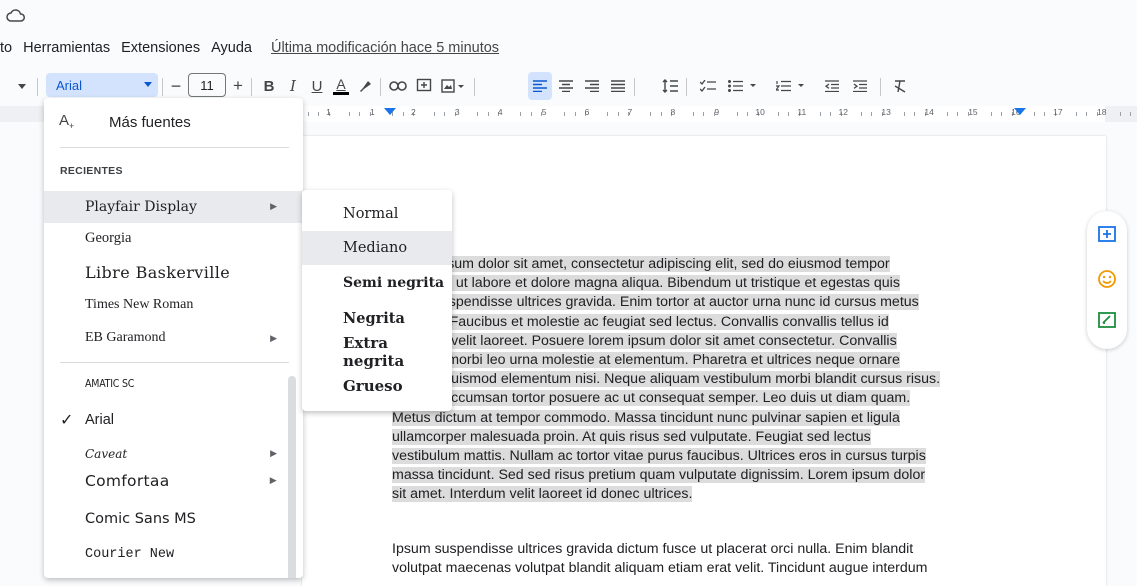 The height and width of the screenshot is (586, 1137). Describe the element at coordinates (717, 112) in the screenshot. I see `ruler-label: 9` at that location.